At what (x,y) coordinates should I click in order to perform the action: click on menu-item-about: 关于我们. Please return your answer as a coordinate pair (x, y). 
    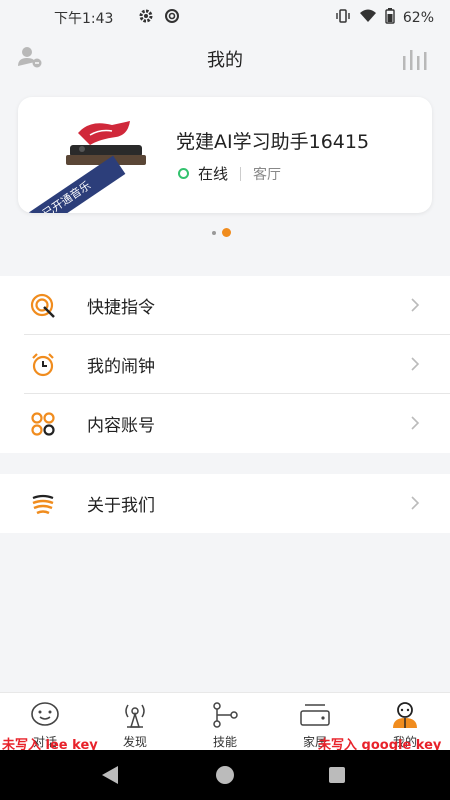
    Looking at the image, I should click on (225, 503).